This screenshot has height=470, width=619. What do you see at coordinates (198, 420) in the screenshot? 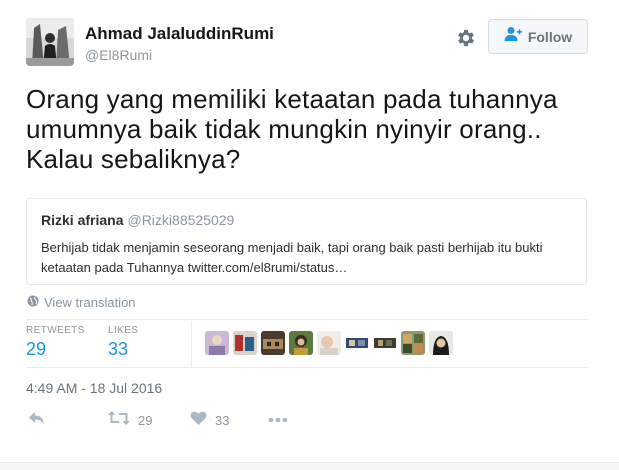
I see `heart-icon` at bounding box center [198, 420].